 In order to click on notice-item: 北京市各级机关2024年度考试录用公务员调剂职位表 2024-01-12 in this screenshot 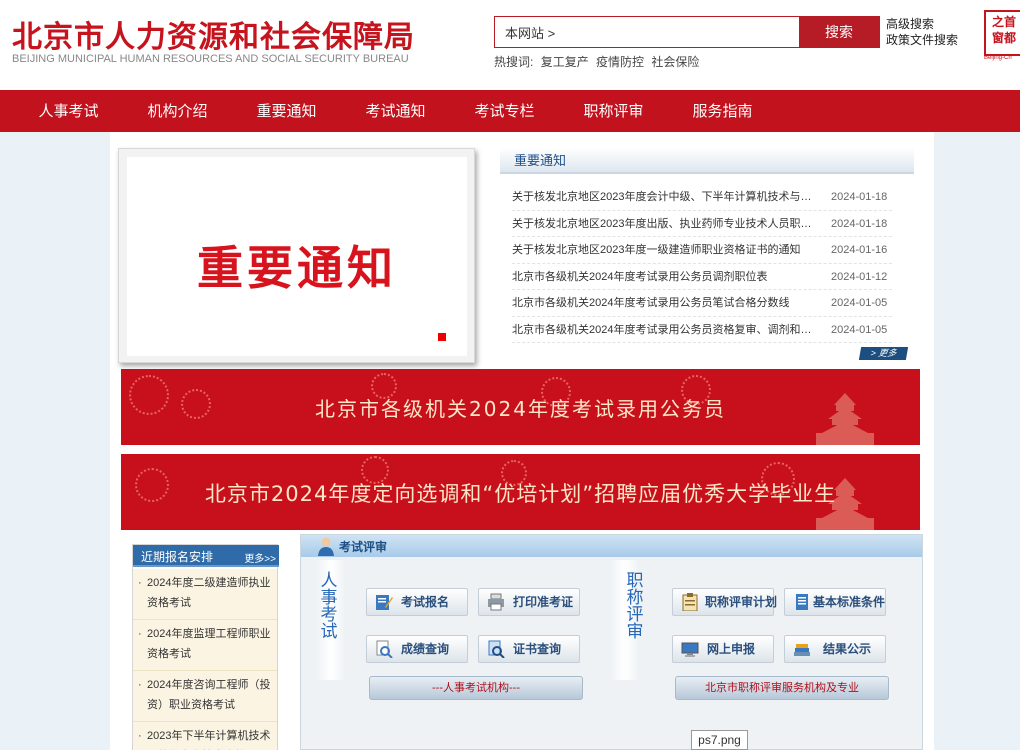, I will do `click(702, 277)`.